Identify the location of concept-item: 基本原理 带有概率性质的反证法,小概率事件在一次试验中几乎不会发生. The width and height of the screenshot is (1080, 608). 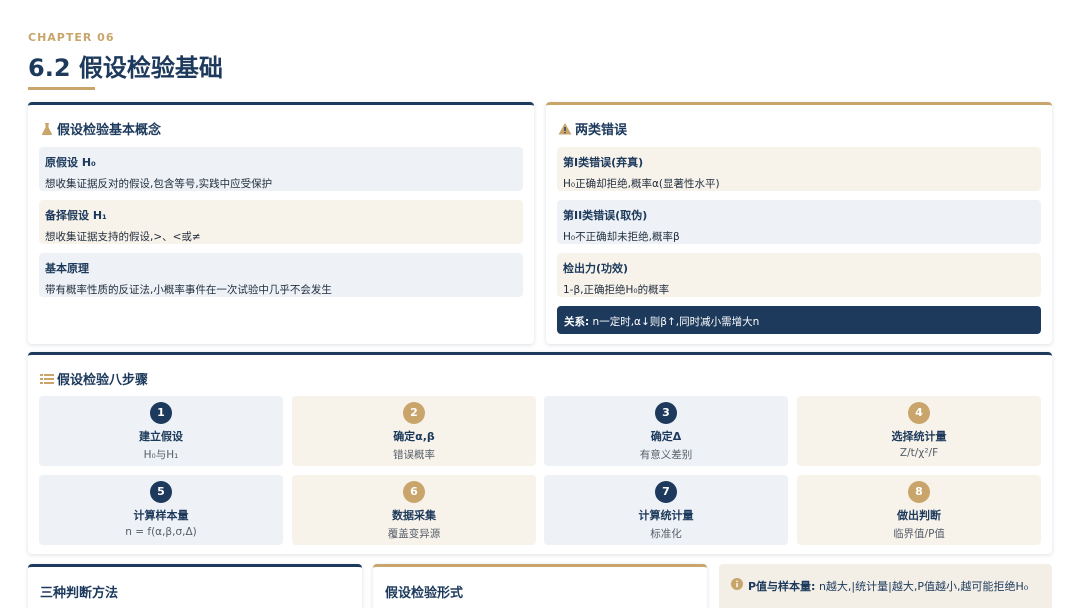
(281, 275).